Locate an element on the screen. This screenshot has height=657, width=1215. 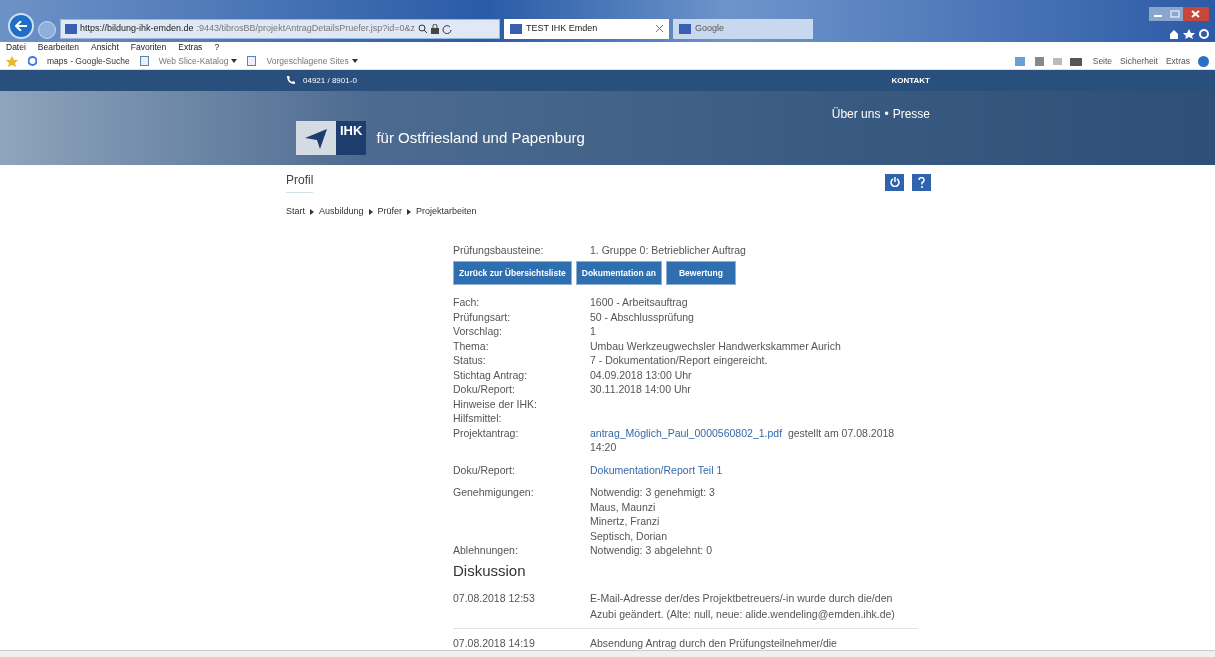
entry-text: E-Mail-Adresse der/des Projektbetreuers/-in wurde durch die/den Azubi geändert. (Alte: null, neue: alide.wendeling@emden.ihk.de) is located at coordinates (743, 606).